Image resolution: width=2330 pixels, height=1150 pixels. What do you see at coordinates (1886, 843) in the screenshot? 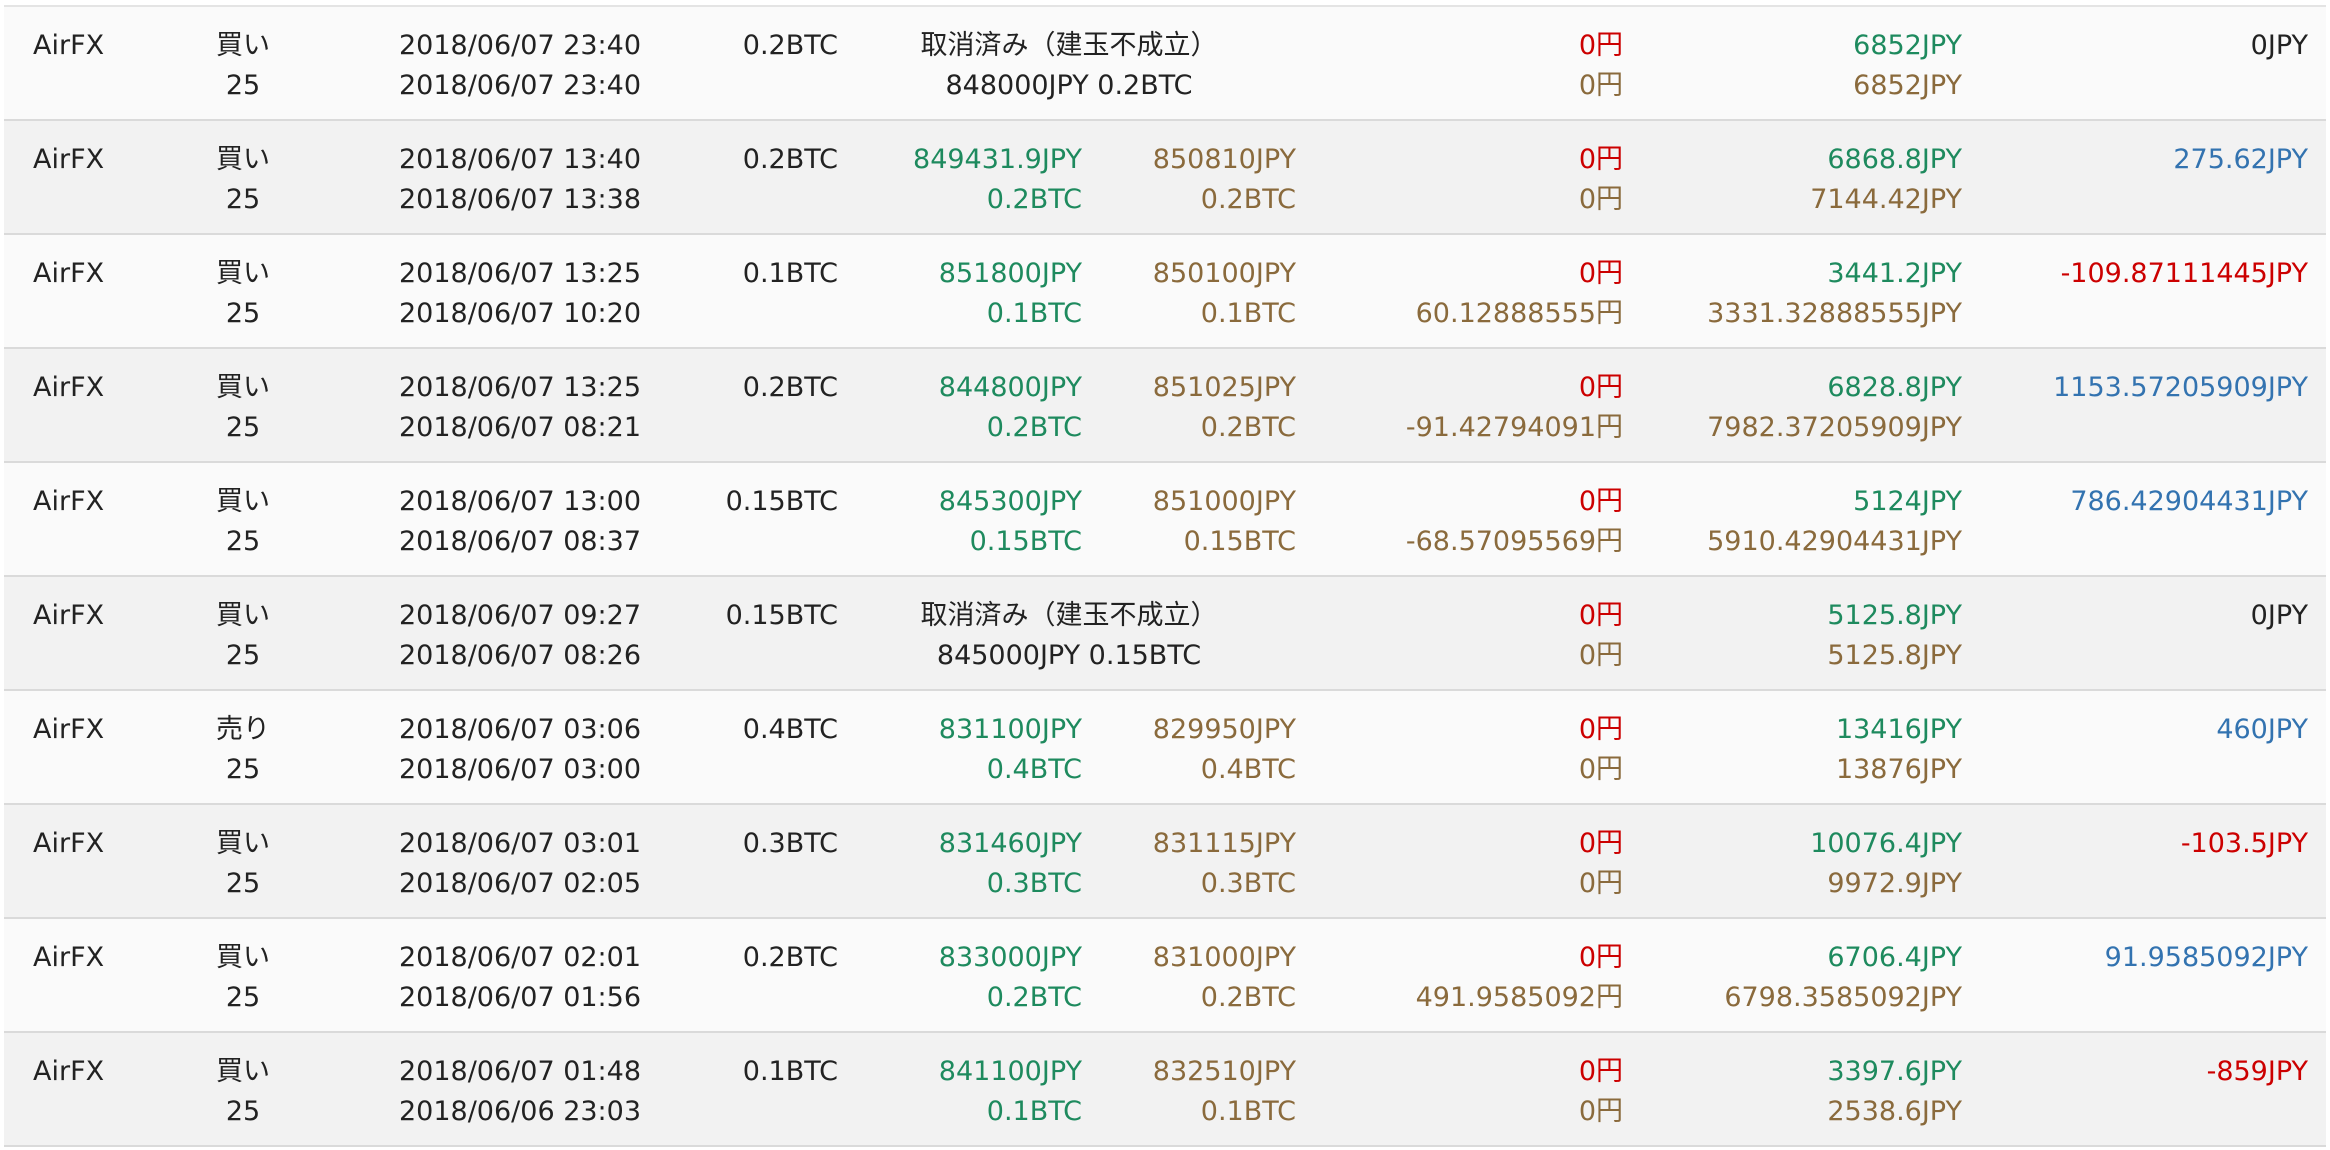
I see `margin-value: 10076.4JPY` at bounding box center [1886, 843].